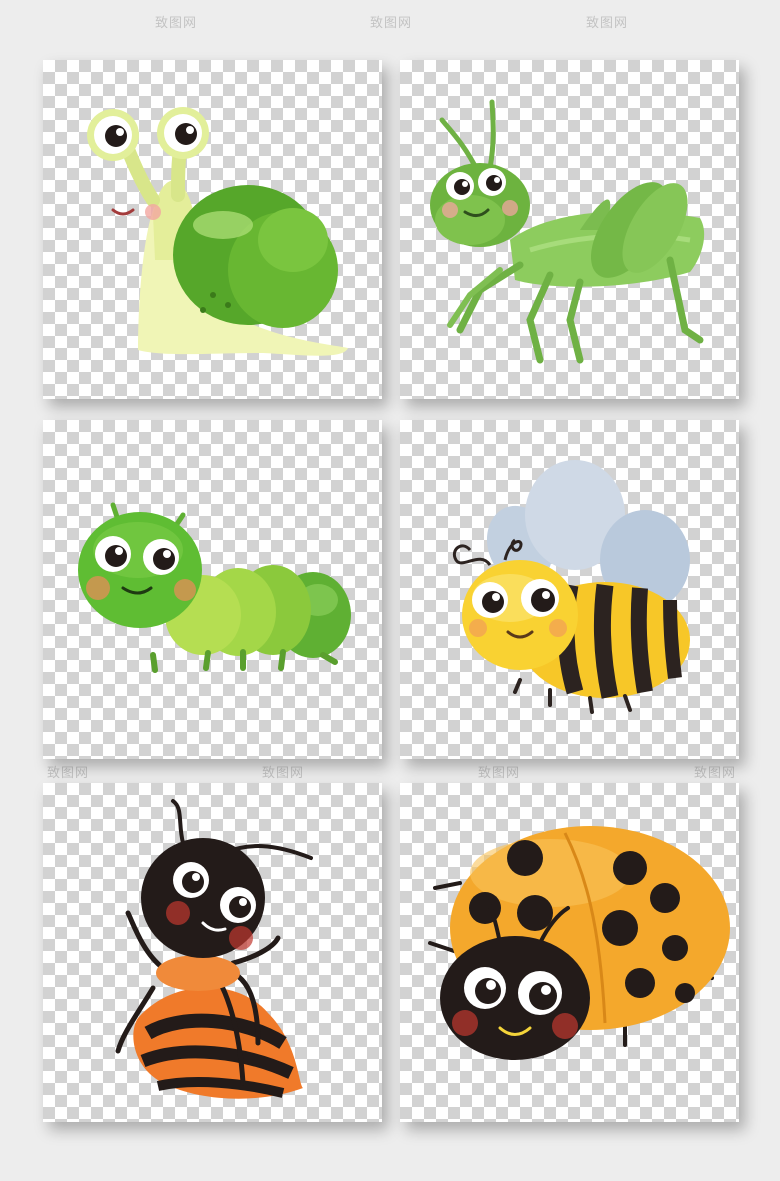 The width and height of the screenshot is (780, 1181). What do you see at coordinates (214, 949) in the screenshot?
I see `ant-icon` at bounding box center [214, 949].